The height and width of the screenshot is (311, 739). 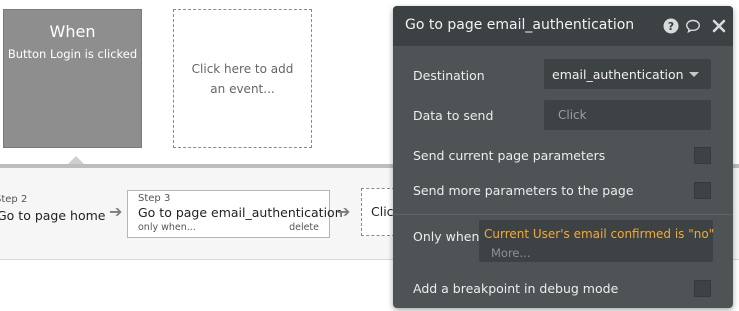 What do you see at coordinates (563, 214) in the screenshot?
I see `section-divider` at bounding box center [563, 214].